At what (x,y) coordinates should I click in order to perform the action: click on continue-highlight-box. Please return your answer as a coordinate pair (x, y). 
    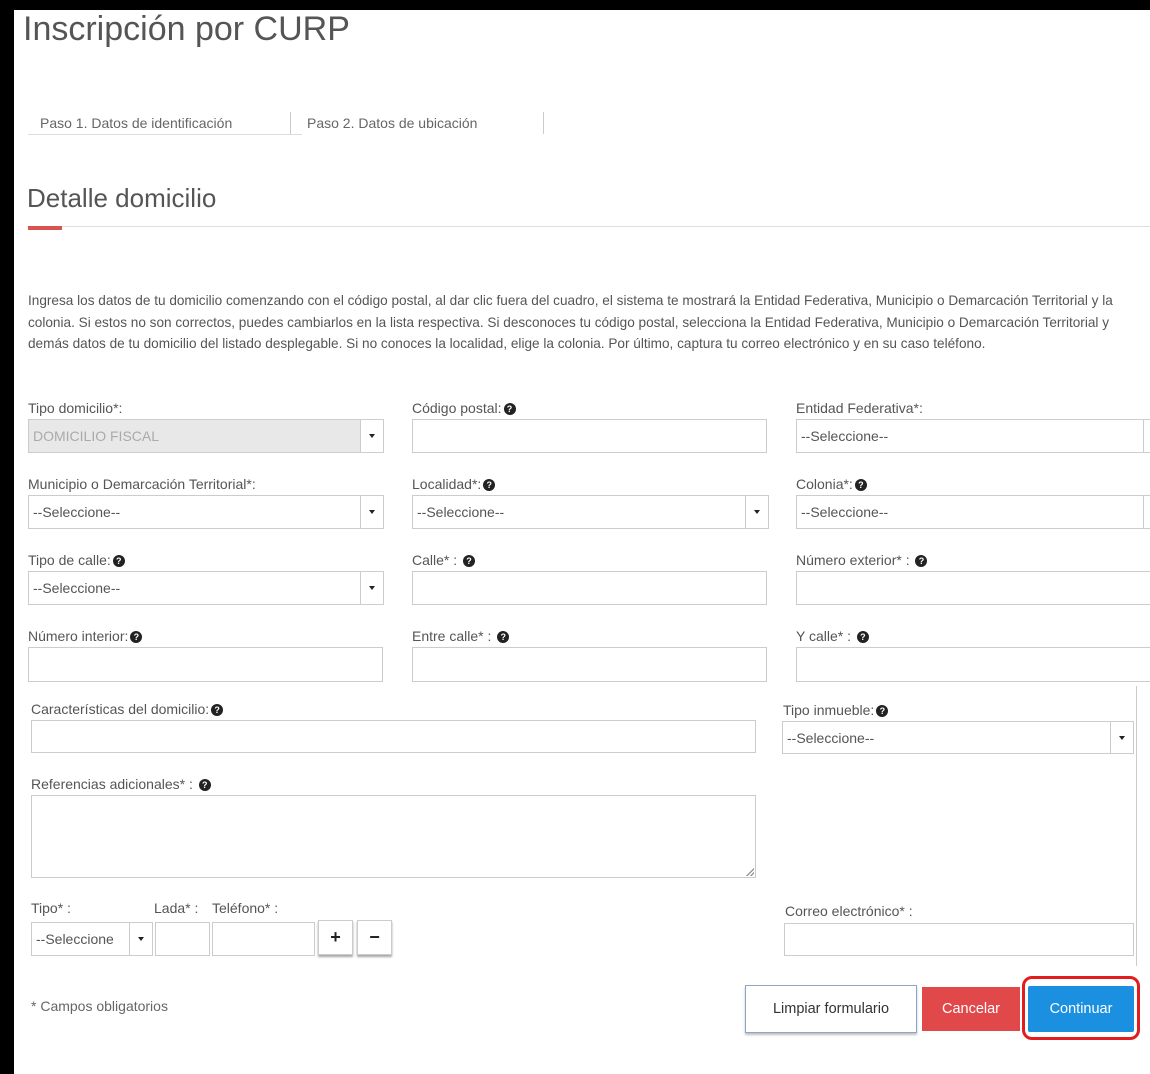
    Looking at the image, I should click on (1081, 1008).